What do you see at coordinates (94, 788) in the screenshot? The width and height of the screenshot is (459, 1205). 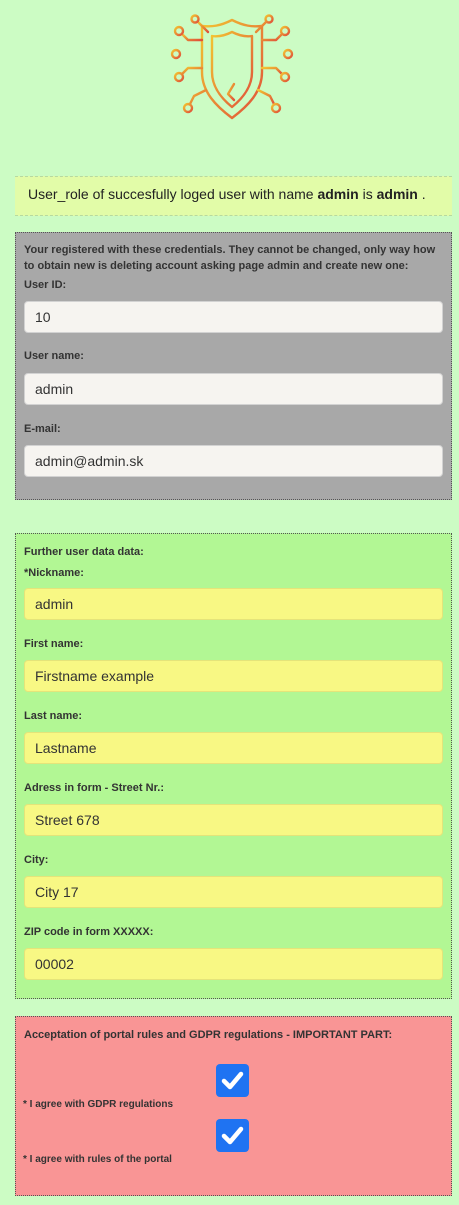 I see `address-label: Adress in form - Street Nr.:` at bounding box center [94, 788].